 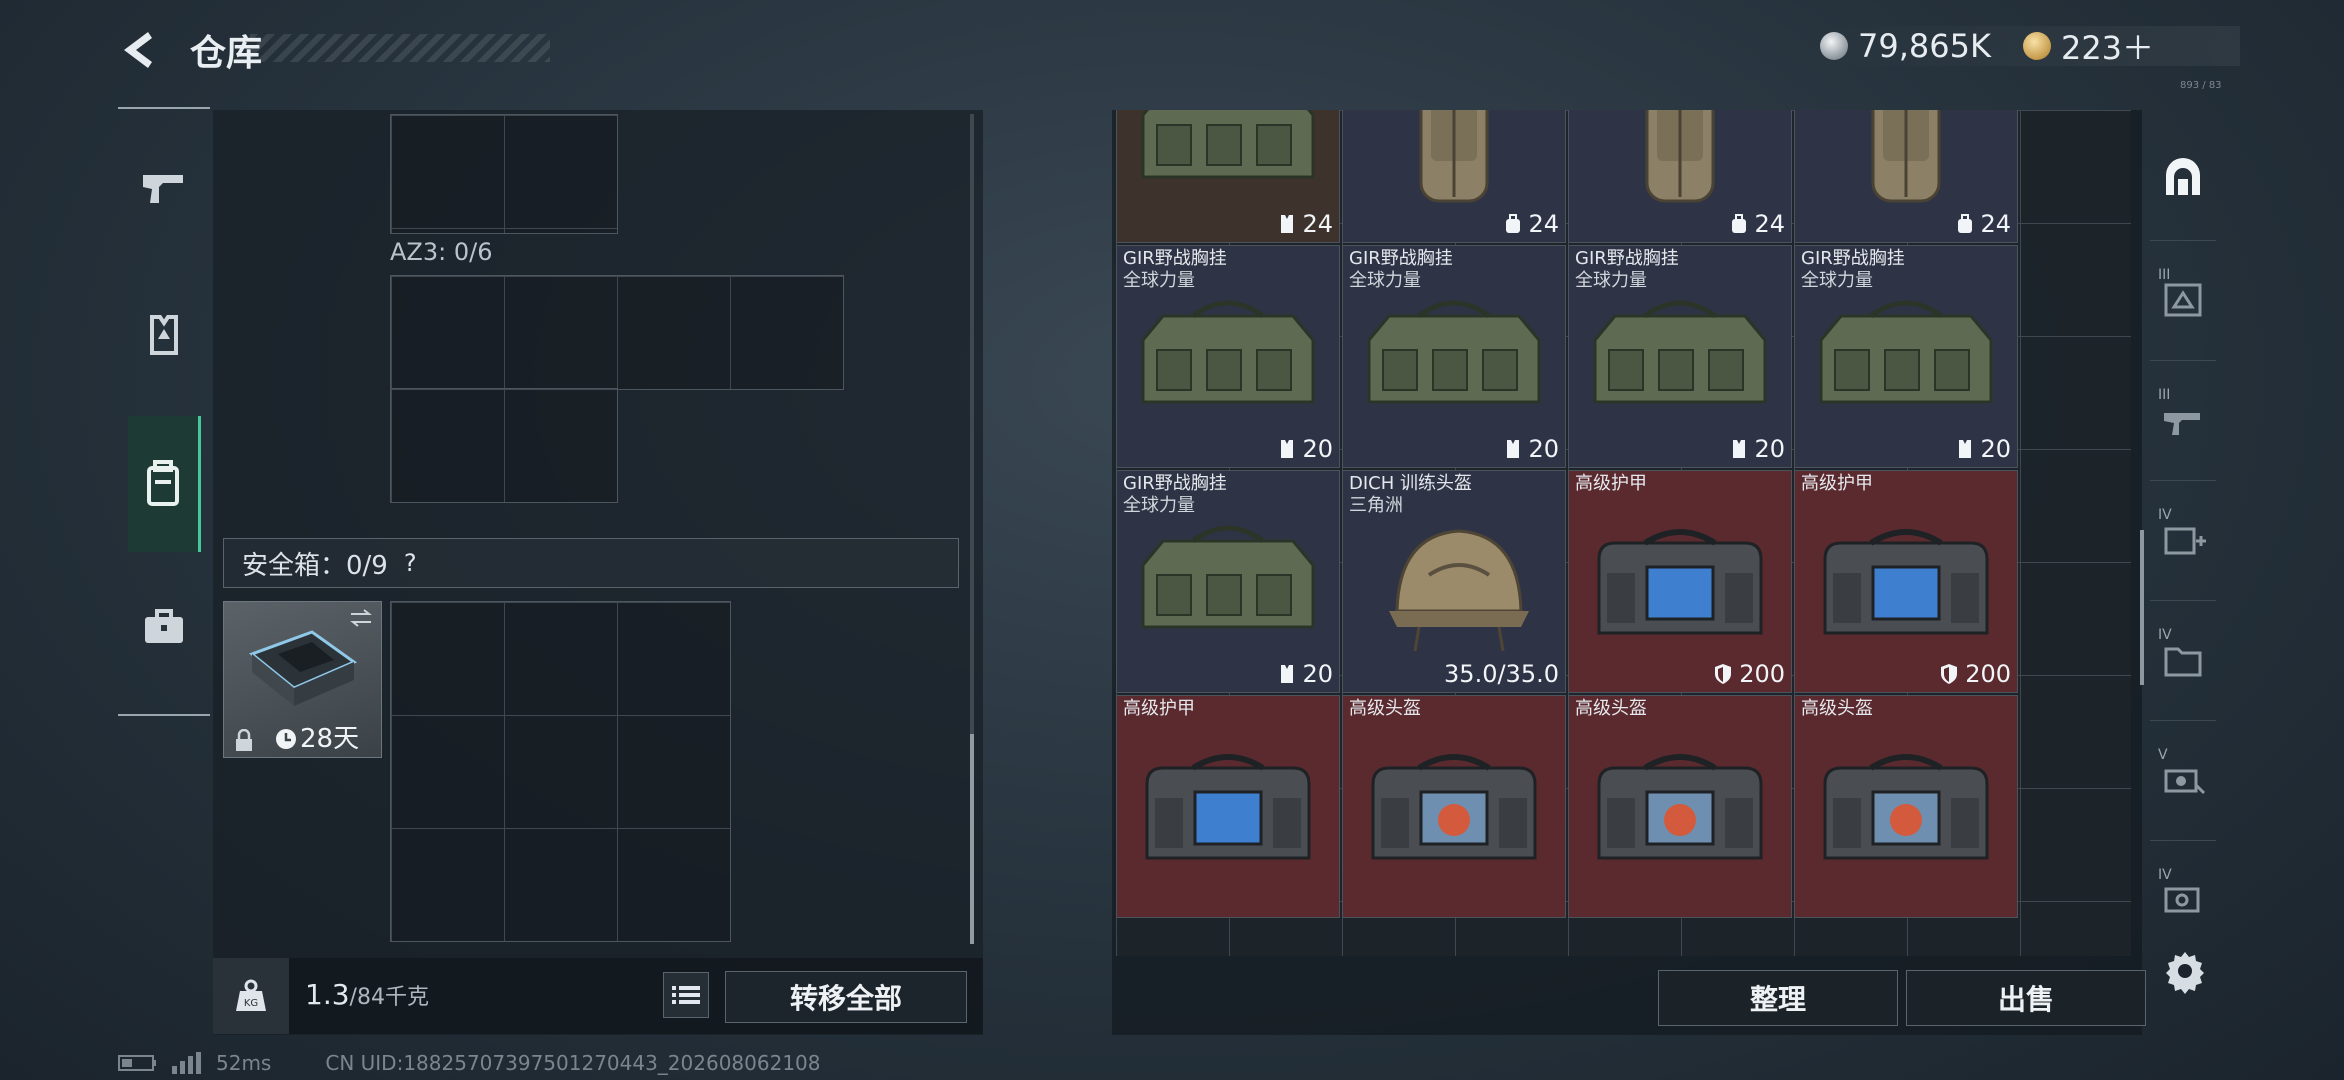 I want to click on shield-icon, so click(x=1949, y=674).